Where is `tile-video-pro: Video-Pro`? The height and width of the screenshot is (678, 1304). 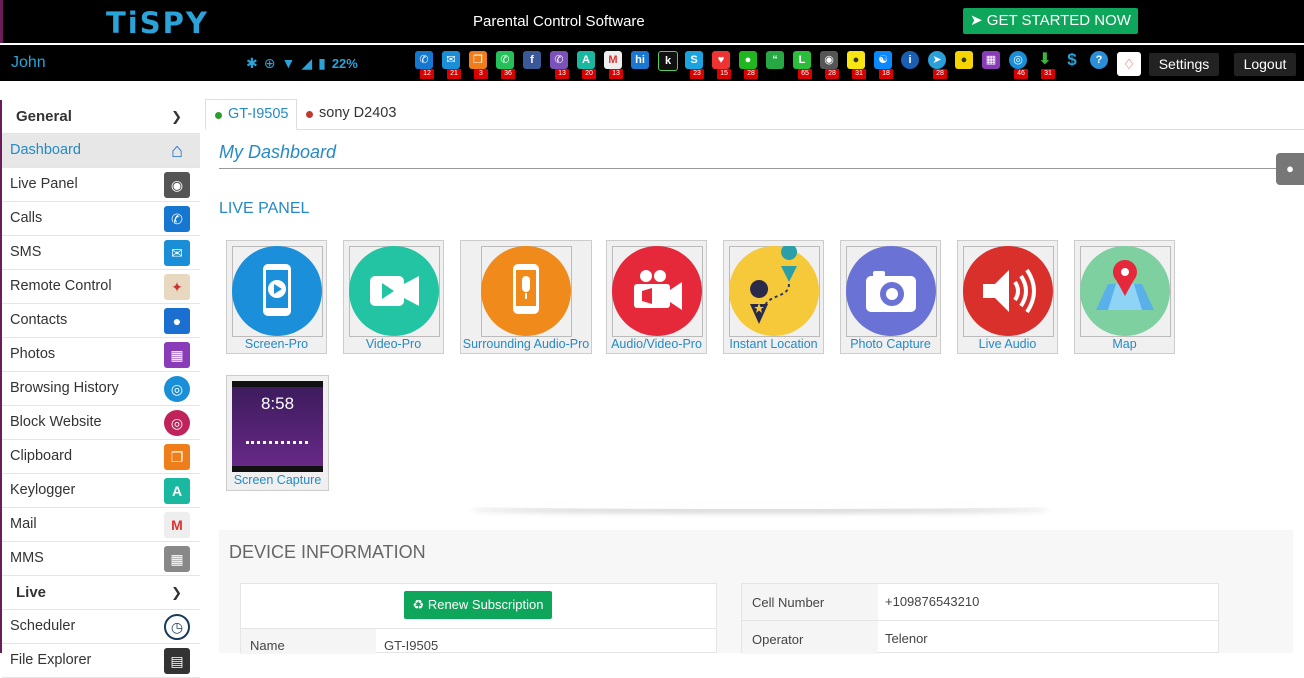 tile-video-pro: Video-Pro is located at coordinates (393, 297).